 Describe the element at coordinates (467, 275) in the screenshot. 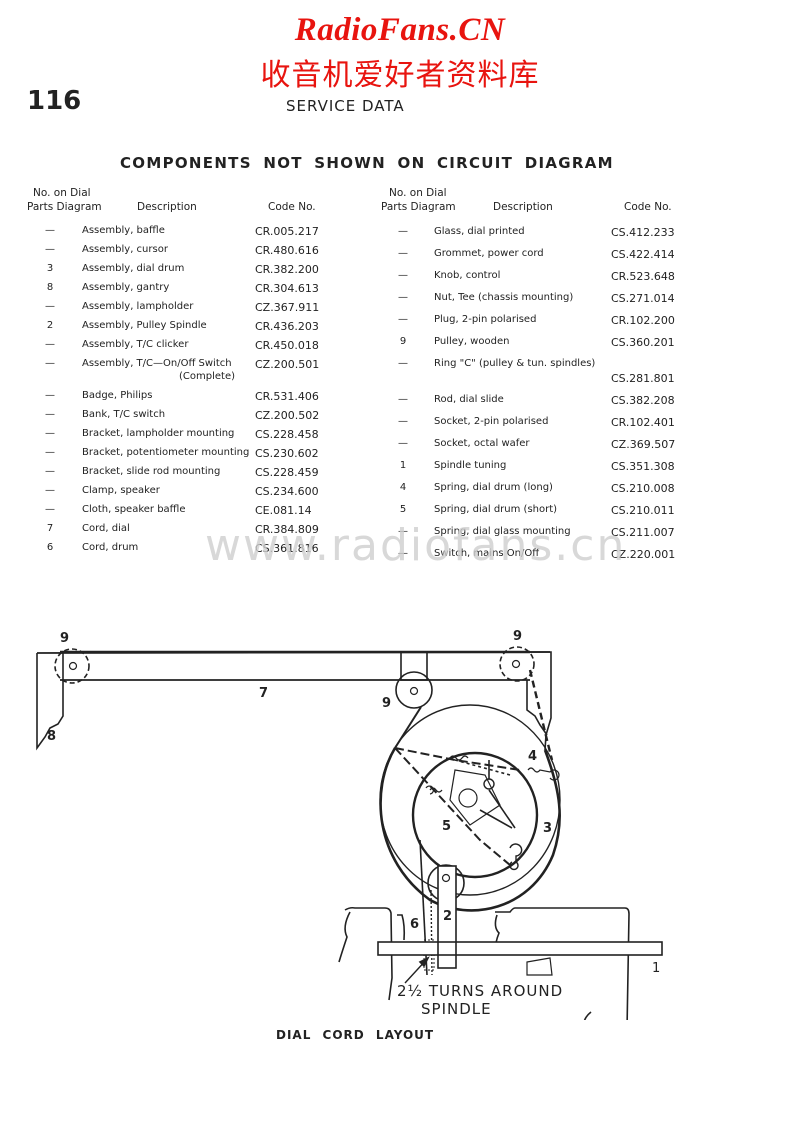

I see `part-description: Knob, control` at that location.